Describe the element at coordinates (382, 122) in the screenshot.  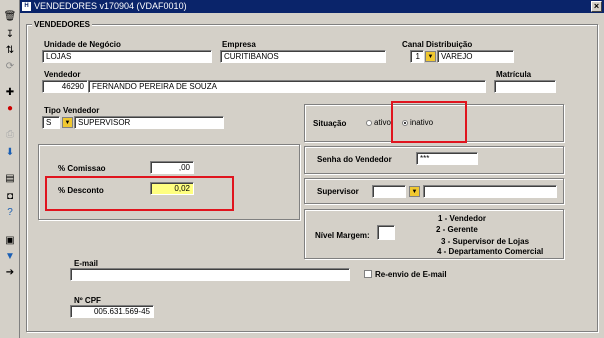
I see `ativo-label: ativo` at that location.